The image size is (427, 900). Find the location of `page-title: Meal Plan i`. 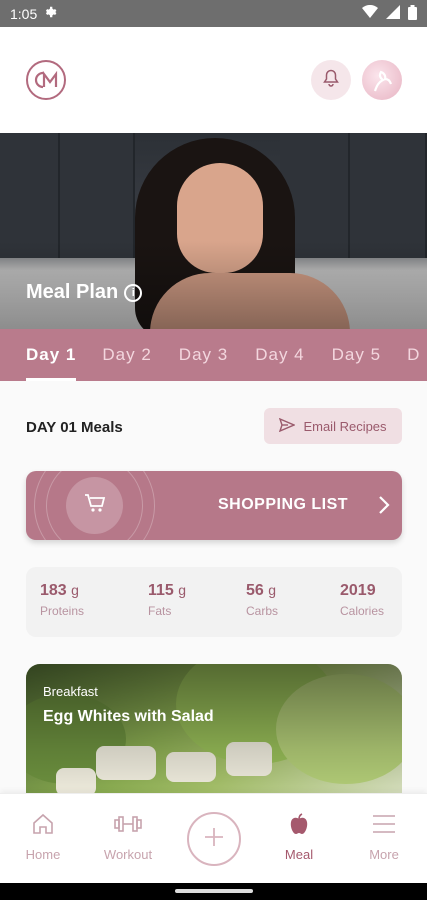

page-title: Meal Plan i is located at coordinates (84, 292).